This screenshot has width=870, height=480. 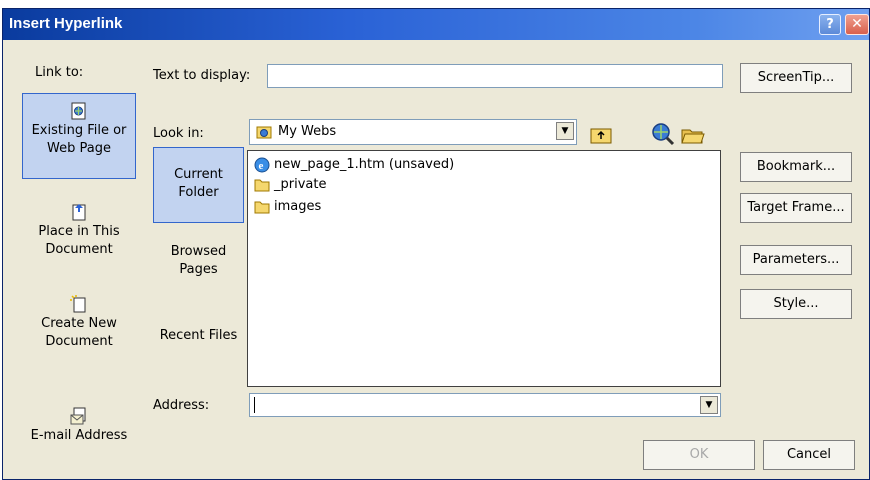 What do you see at coordinates (78, 416) in the screenshot?
I see `email-icon` at bounding box center [78, 416].